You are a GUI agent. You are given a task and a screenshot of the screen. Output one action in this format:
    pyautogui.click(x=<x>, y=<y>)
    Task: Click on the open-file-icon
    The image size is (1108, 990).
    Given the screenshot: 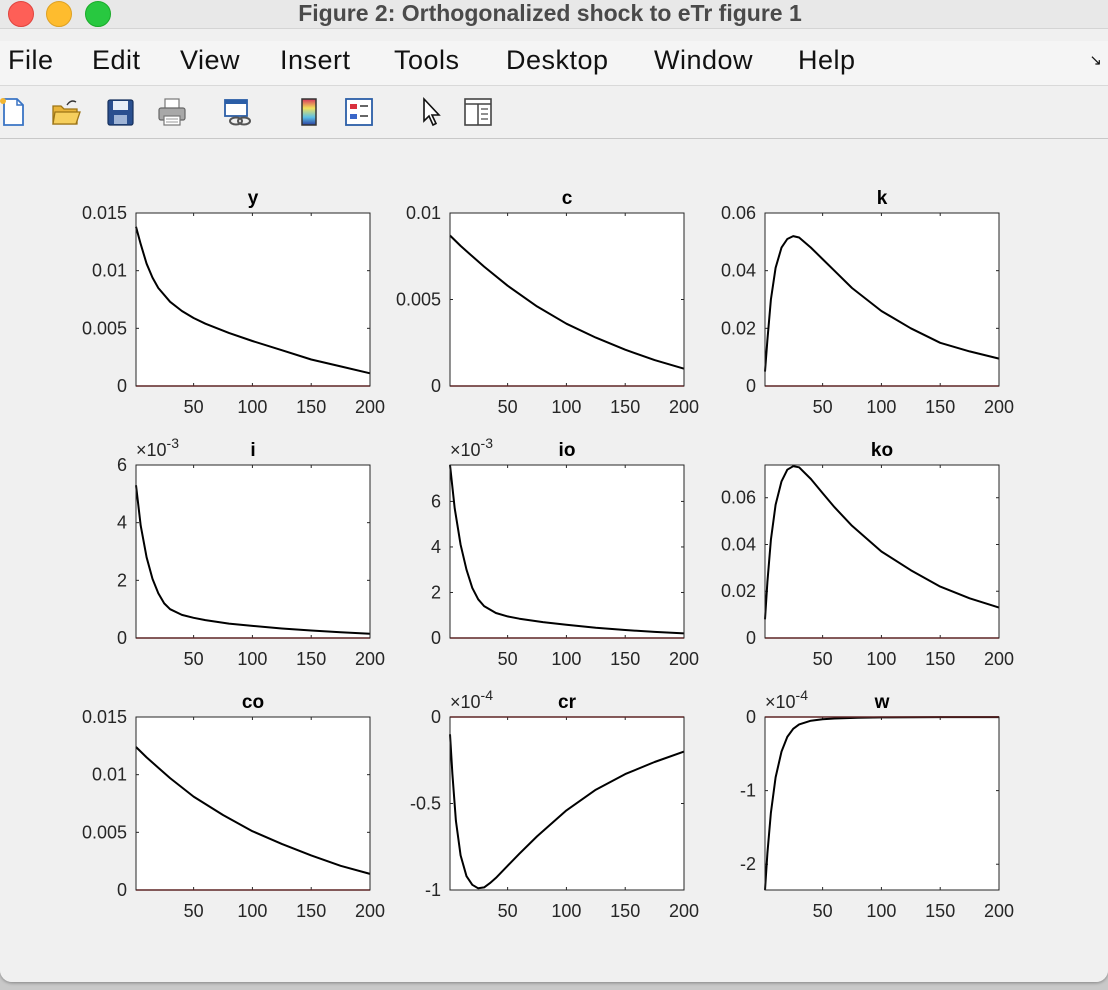 What is the action you would take?
    pyautogui.click(x=66, y=112)
    